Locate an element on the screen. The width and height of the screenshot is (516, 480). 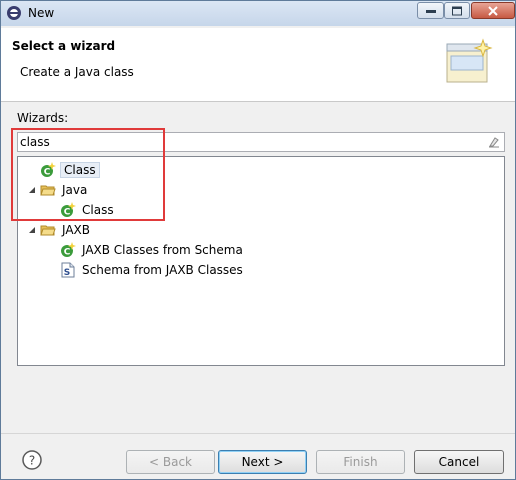
tree-item-label: Schema from JAXB Classes is located at coordinates (162, 270).